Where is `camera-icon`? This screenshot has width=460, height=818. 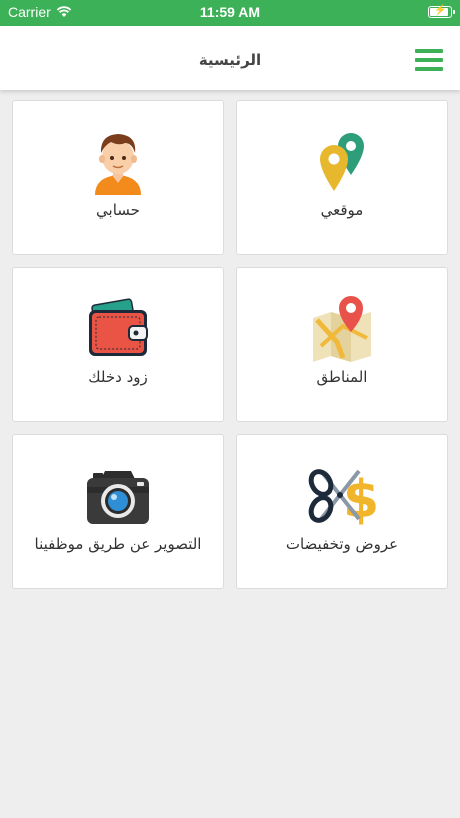 camera-icon is located at coordinates (118, 496).